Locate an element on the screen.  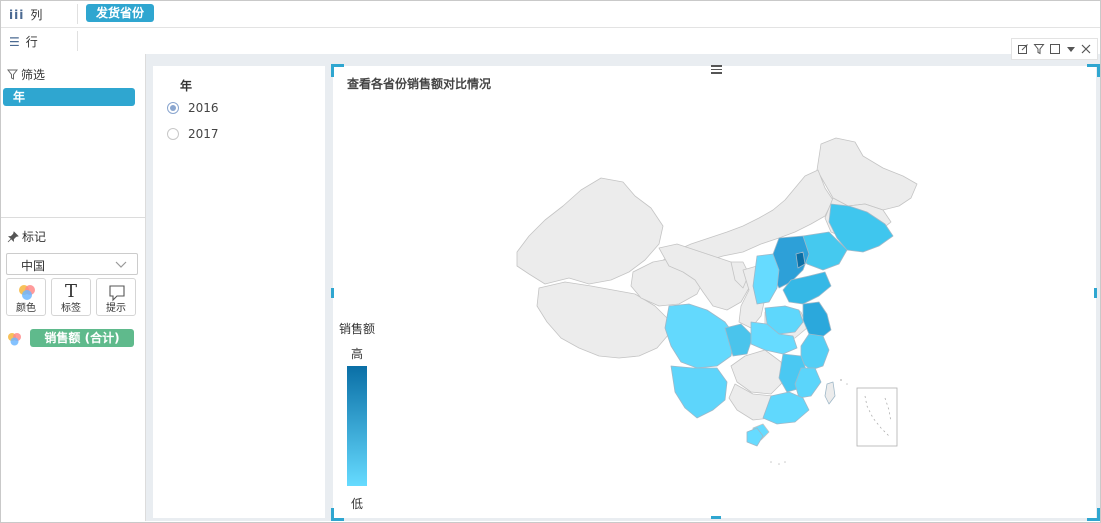
province-jiangsu is located at coordinates (817, 320).